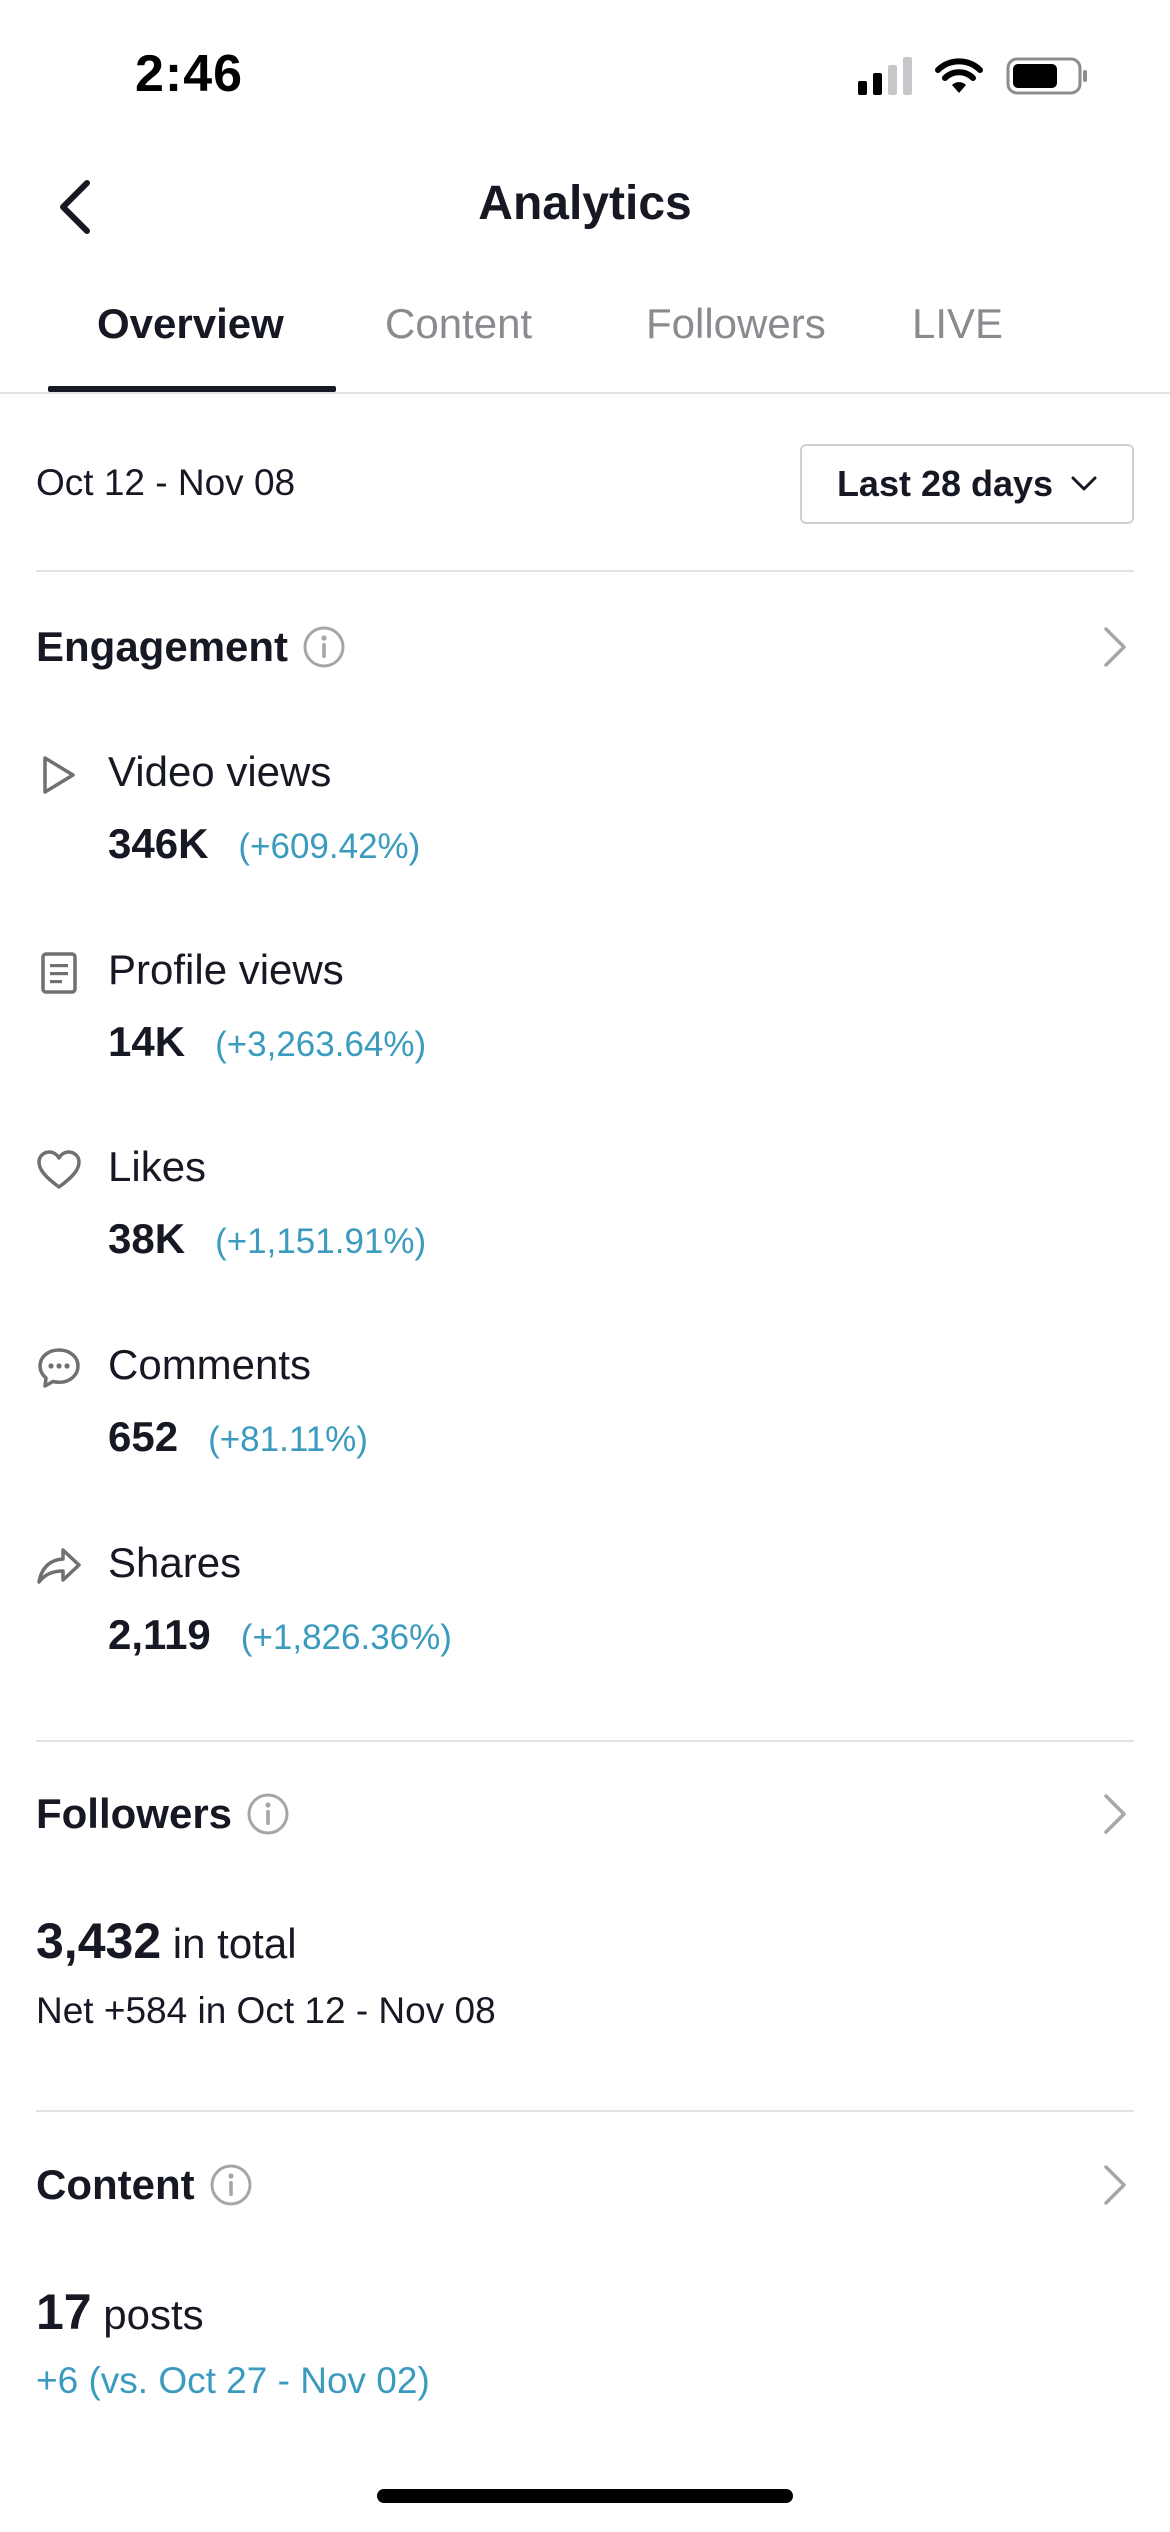 This screenshot has width=1170, height=2532. What do you see at coordinates (59, 775) in the screenshot?
I see `play-icon` at bounding box center [59, 775].